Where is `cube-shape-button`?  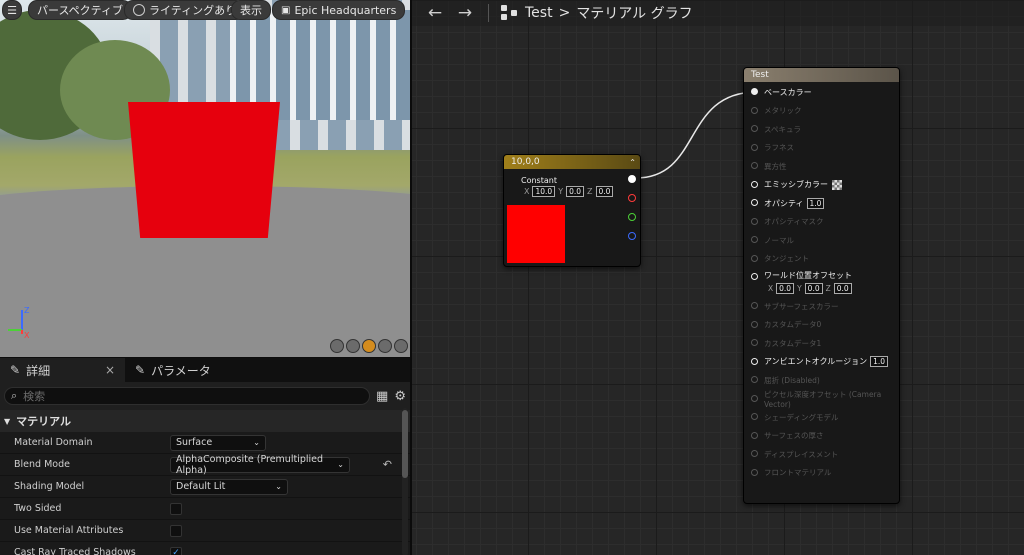
cube-shape-button is located at coordinates (385, 346).